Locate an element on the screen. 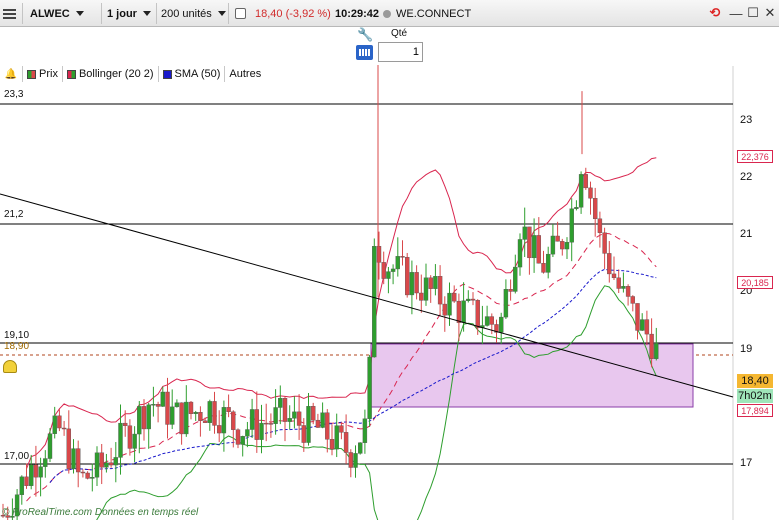 The height and width of the screenshot is (520, 779). calculator-icon is located at coordinates (364, 52).